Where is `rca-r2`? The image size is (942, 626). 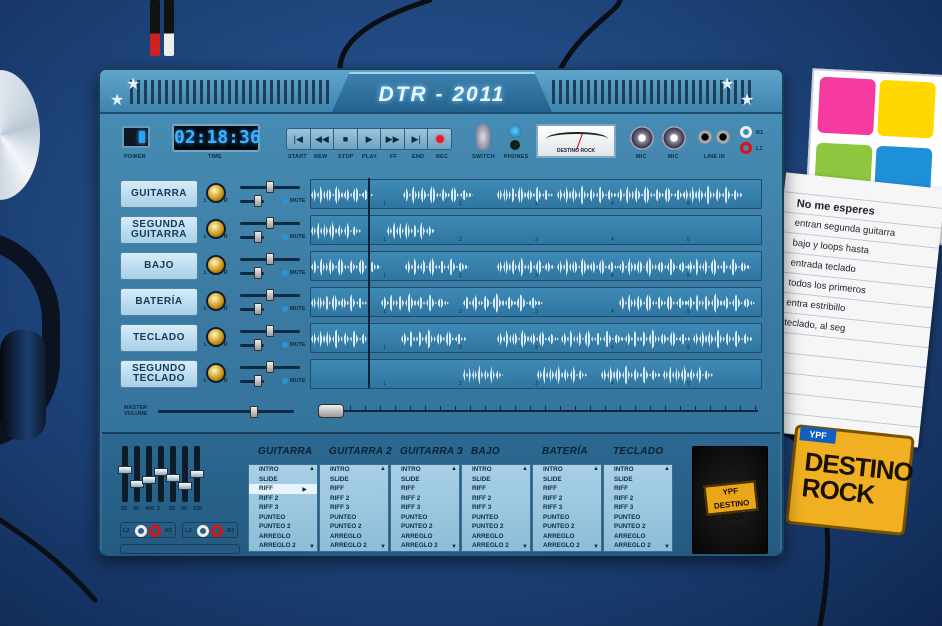
rca-r2 is located at coordinates (155, 531).